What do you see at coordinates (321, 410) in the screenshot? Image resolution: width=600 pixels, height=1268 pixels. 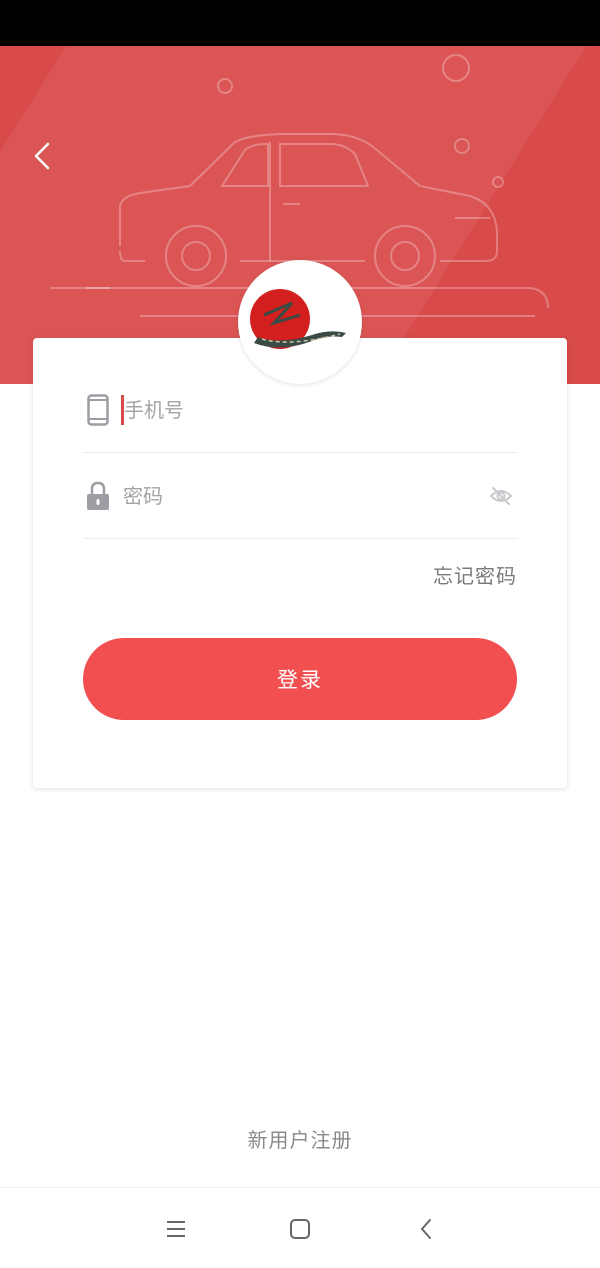 I see `phone-input` at bounding box center [321, 410].